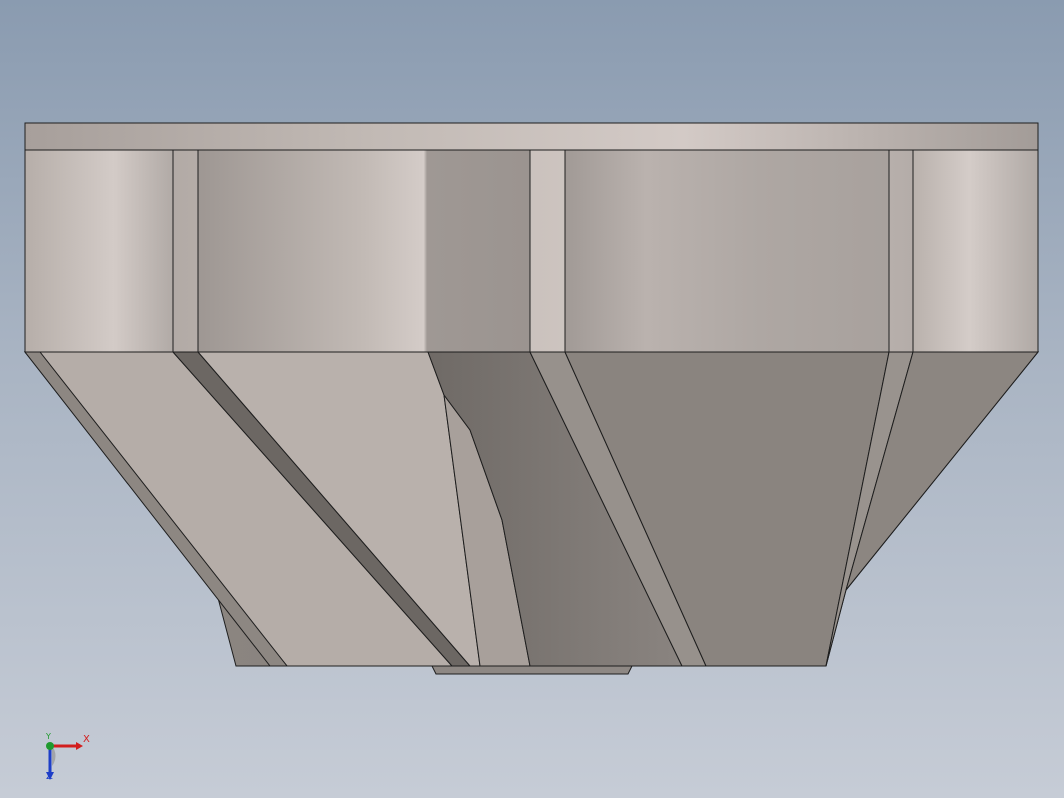 This screenshot has width=1064, height=798. Describe the element at coordinates (532, 670) in the screenshot. I see `bottom-lip` at that location.